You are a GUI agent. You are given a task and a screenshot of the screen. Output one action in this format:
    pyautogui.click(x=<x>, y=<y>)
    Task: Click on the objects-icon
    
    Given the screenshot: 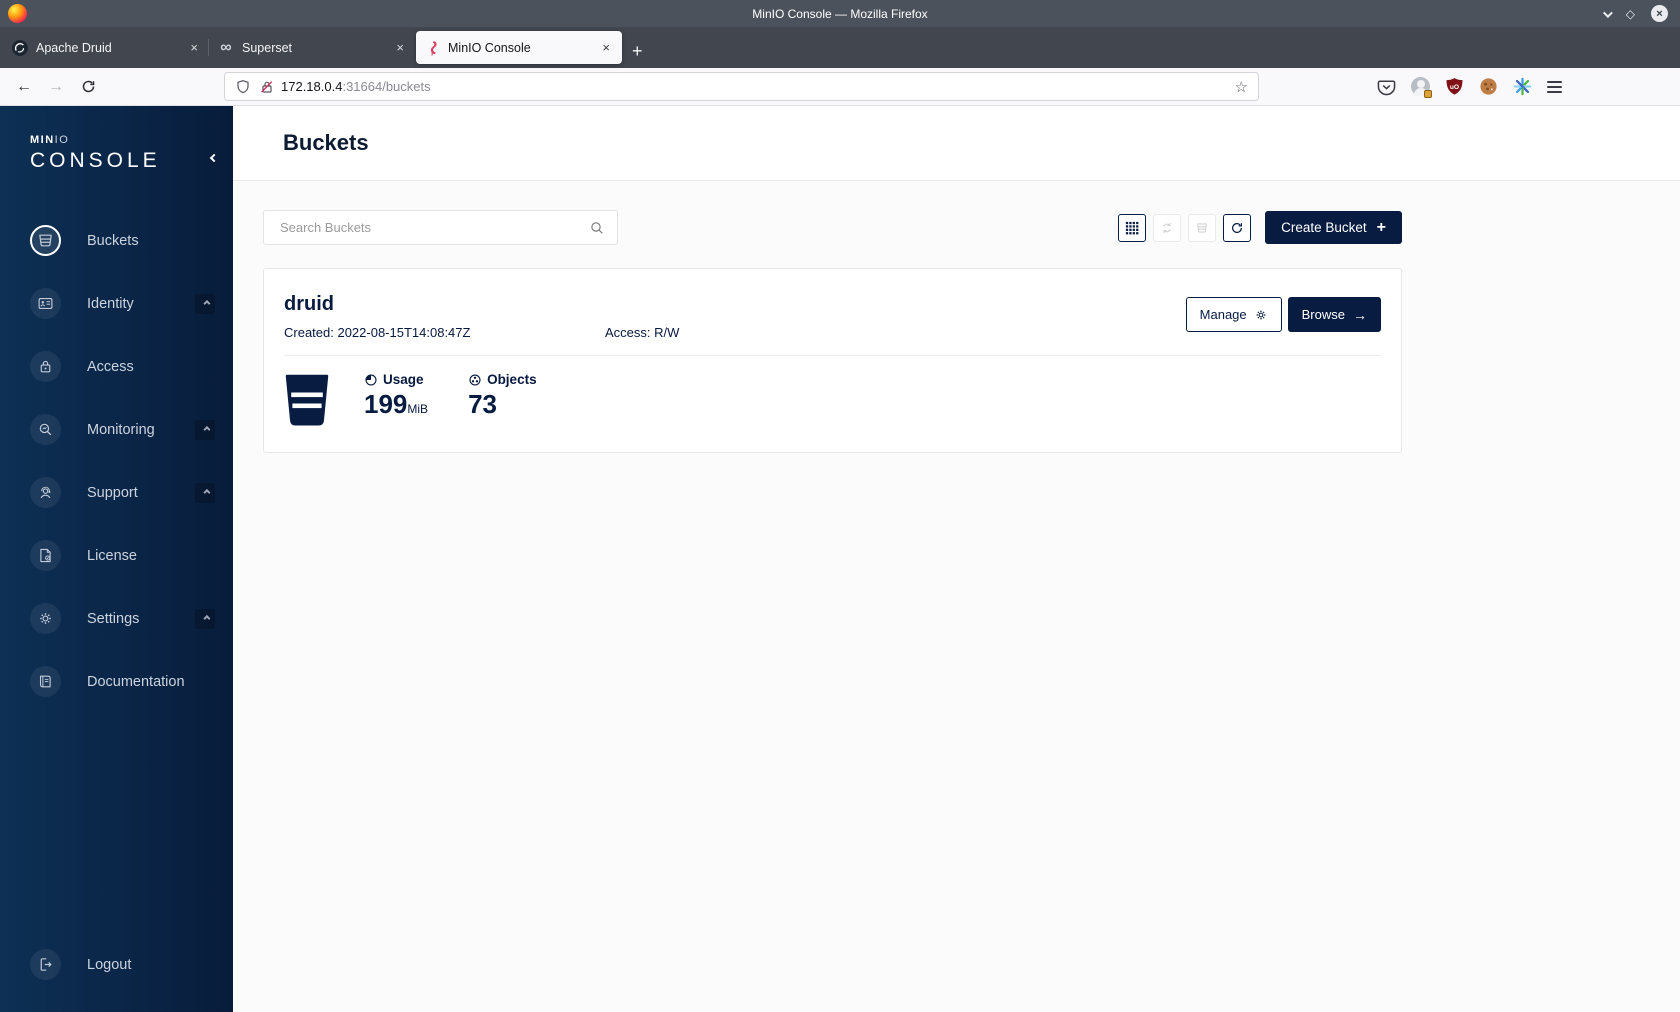 What is the action you would take?
    pyautogui.click(x=475, y=379)
    